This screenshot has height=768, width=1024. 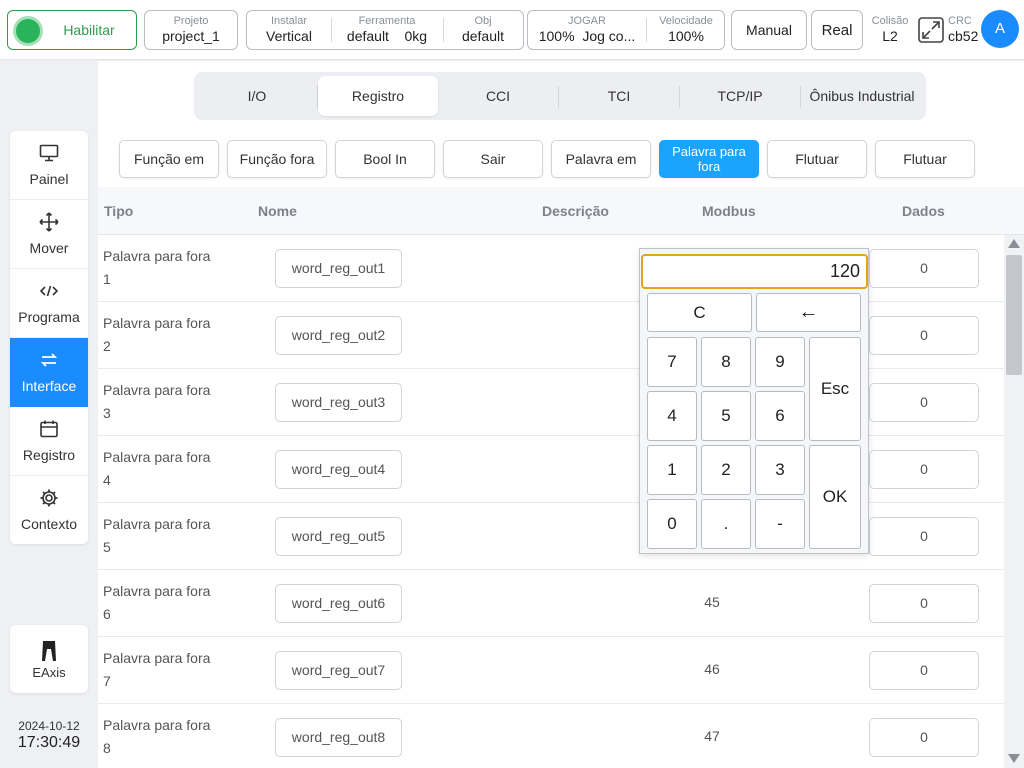 What do you see at coordinates (49, 372) in the screenshot?
I see `nav-item-interface: Interface` at bounding box center [49, 372].